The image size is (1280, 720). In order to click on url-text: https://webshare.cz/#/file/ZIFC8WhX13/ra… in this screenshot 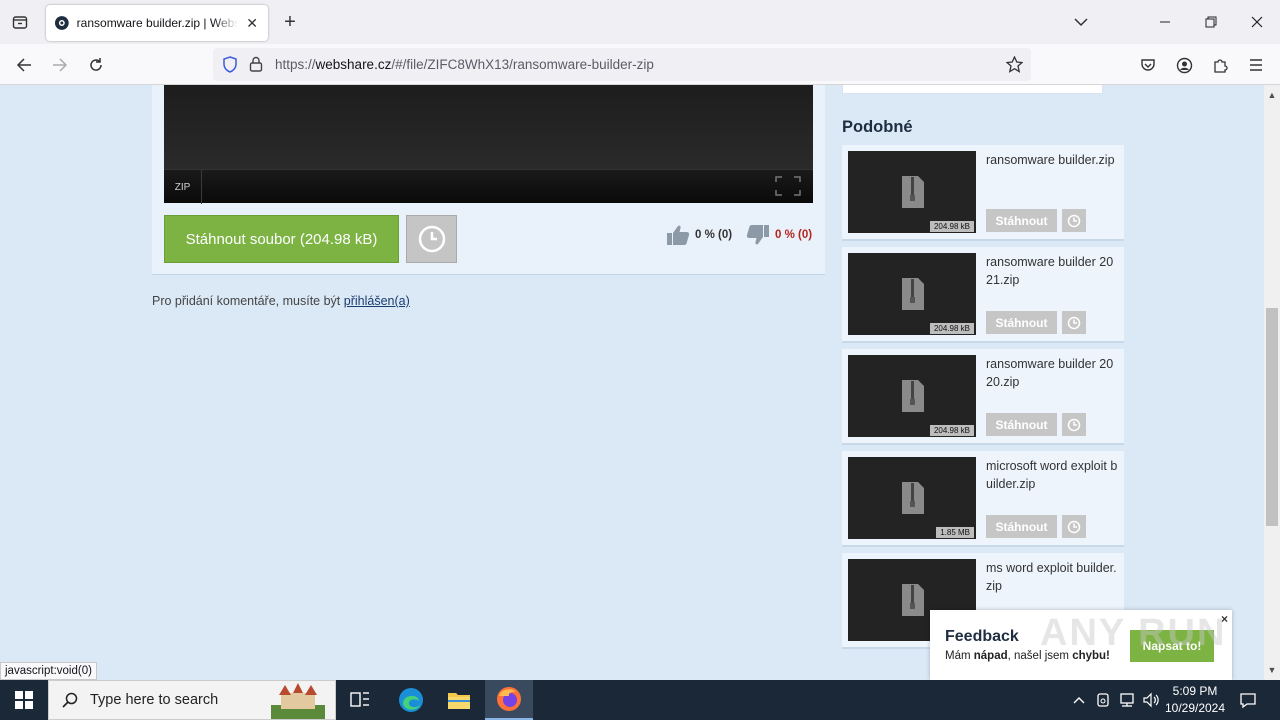, I will do `click(464, 64)`.